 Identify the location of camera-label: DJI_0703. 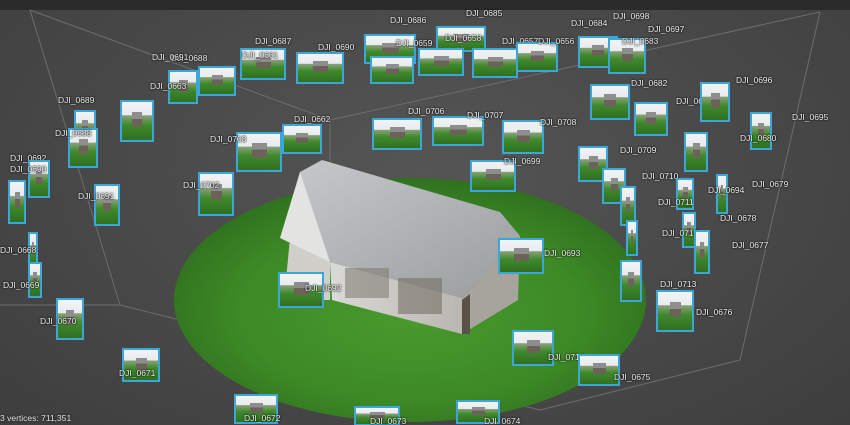
(228, 139).